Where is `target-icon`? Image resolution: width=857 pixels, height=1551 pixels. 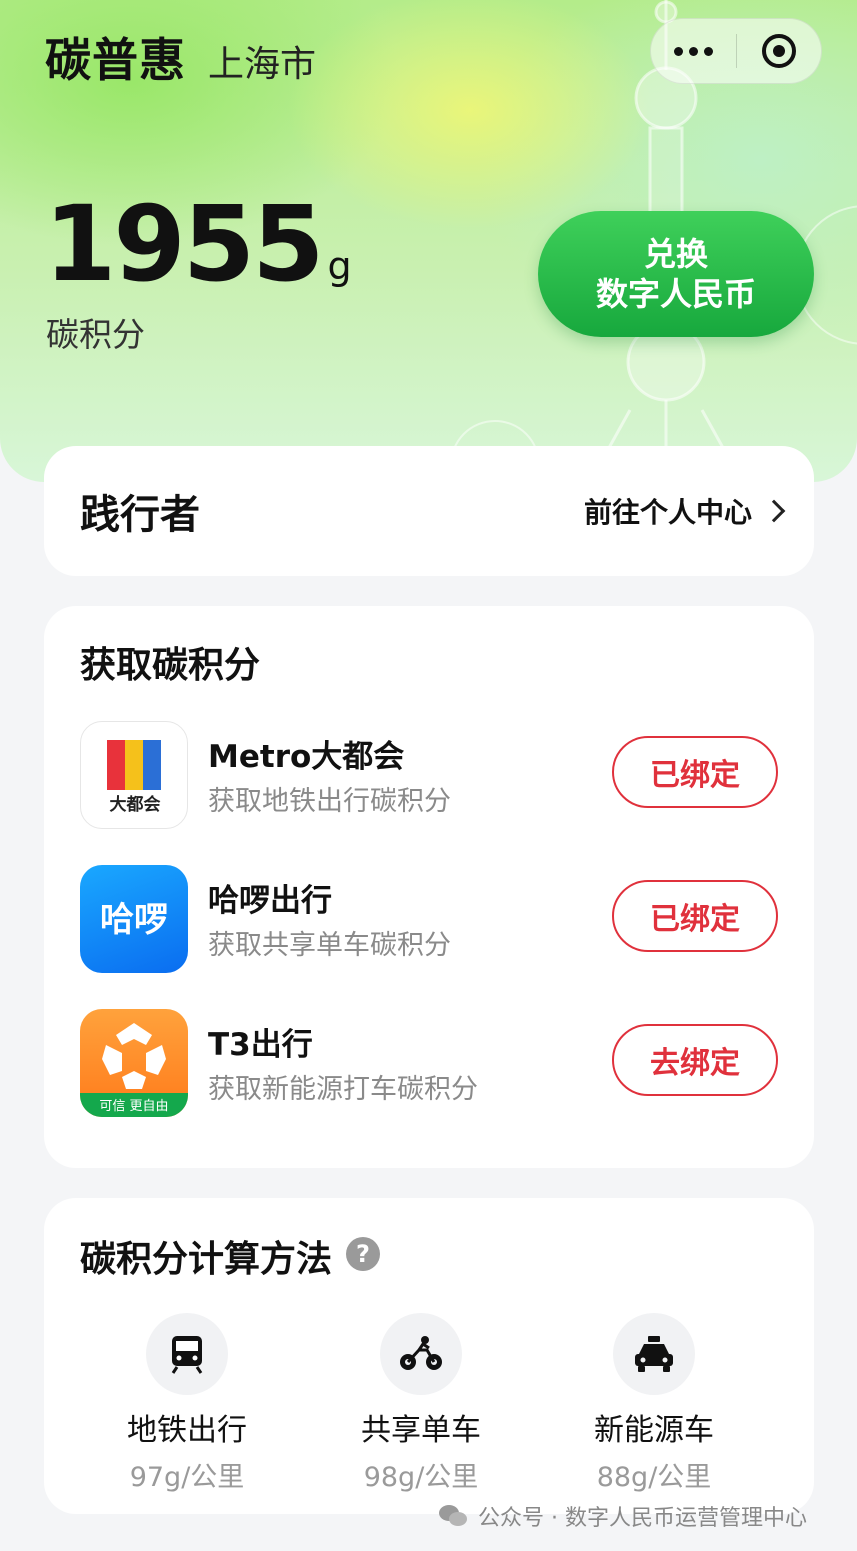 target-icon is located at coordinates (779, 51).